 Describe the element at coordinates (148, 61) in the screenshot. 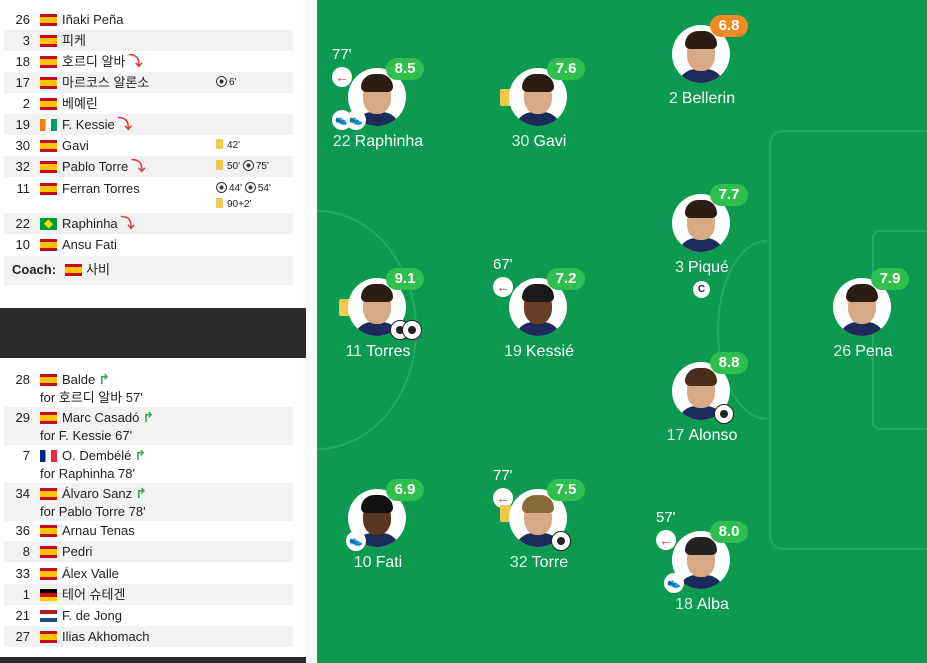

I see `lineup-row: 18 호르디 알바 ⤵` at that location.